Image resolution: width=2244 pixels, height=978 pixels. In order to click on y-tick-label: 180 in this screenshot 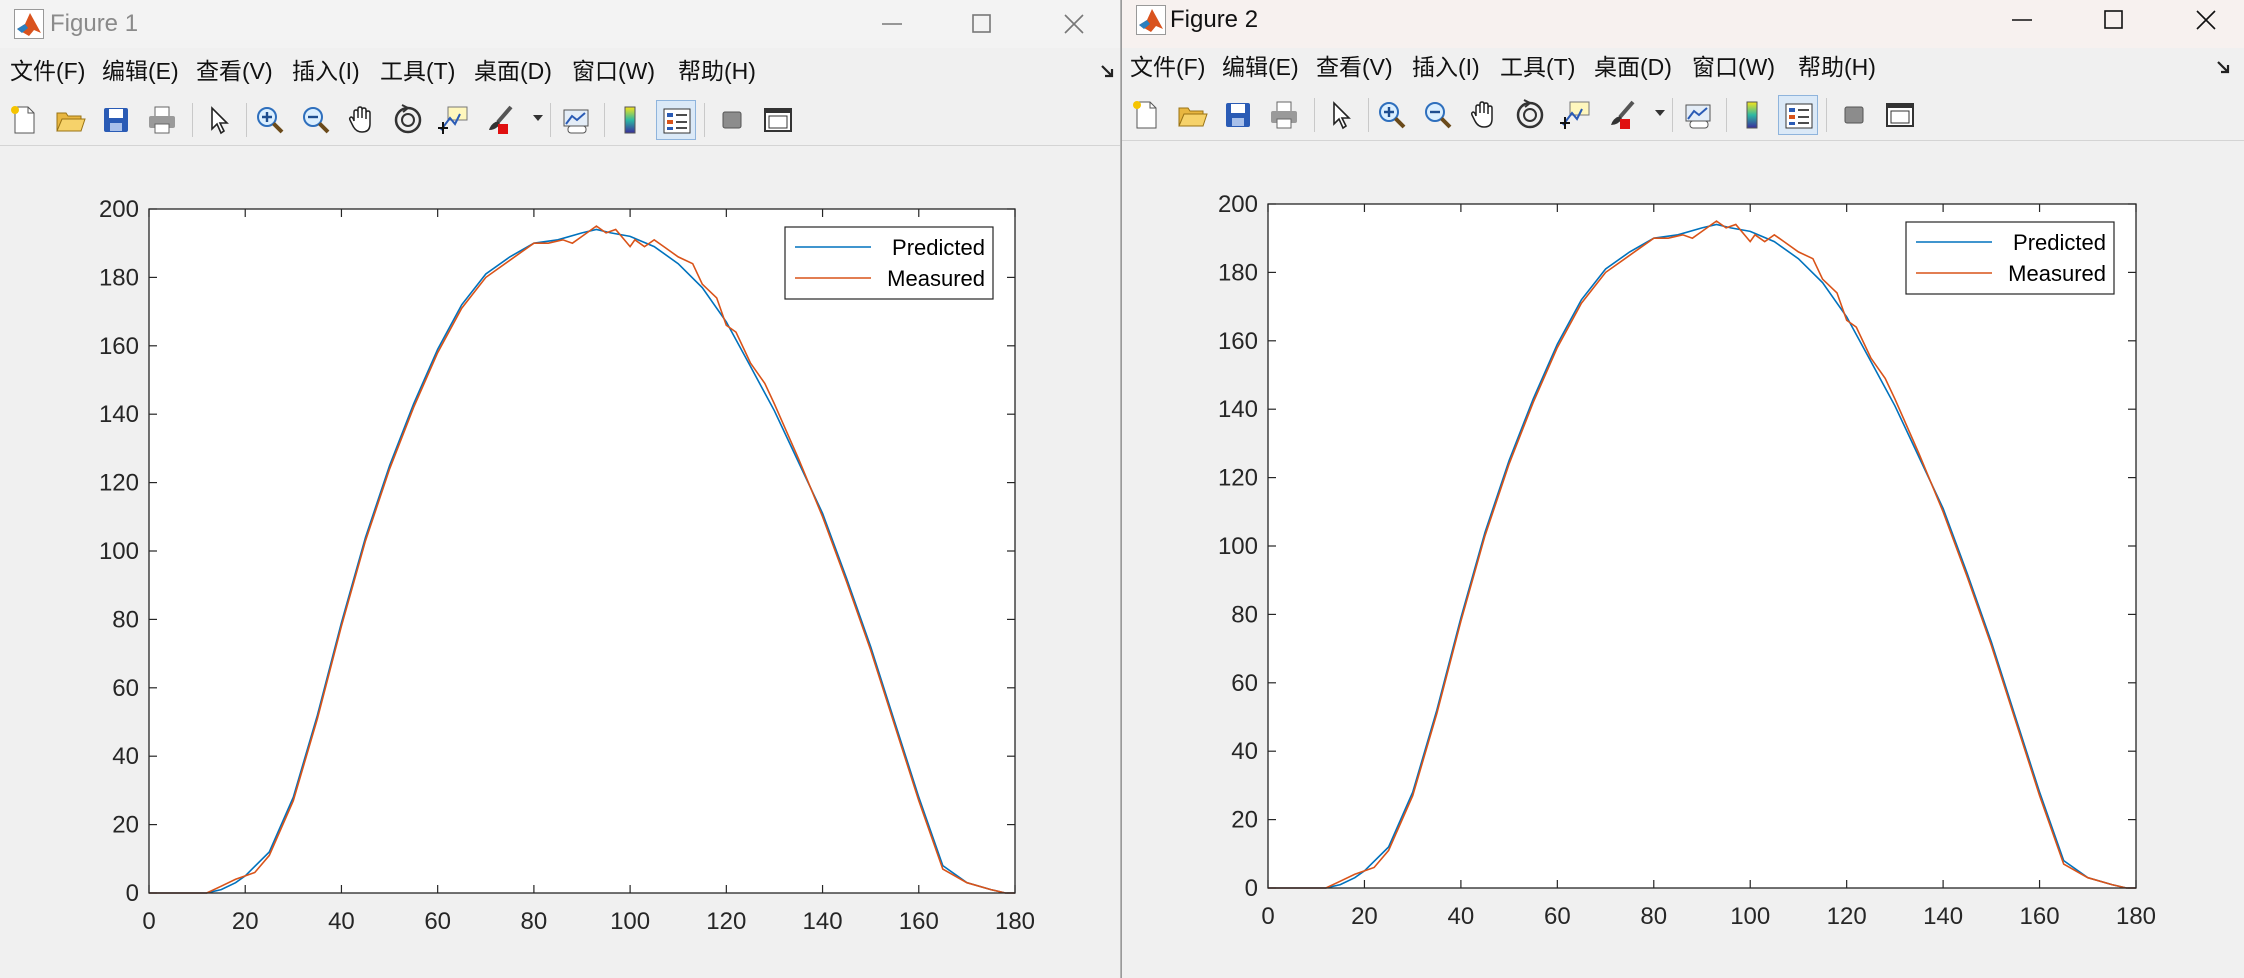, I will do `click(119, 277)`.